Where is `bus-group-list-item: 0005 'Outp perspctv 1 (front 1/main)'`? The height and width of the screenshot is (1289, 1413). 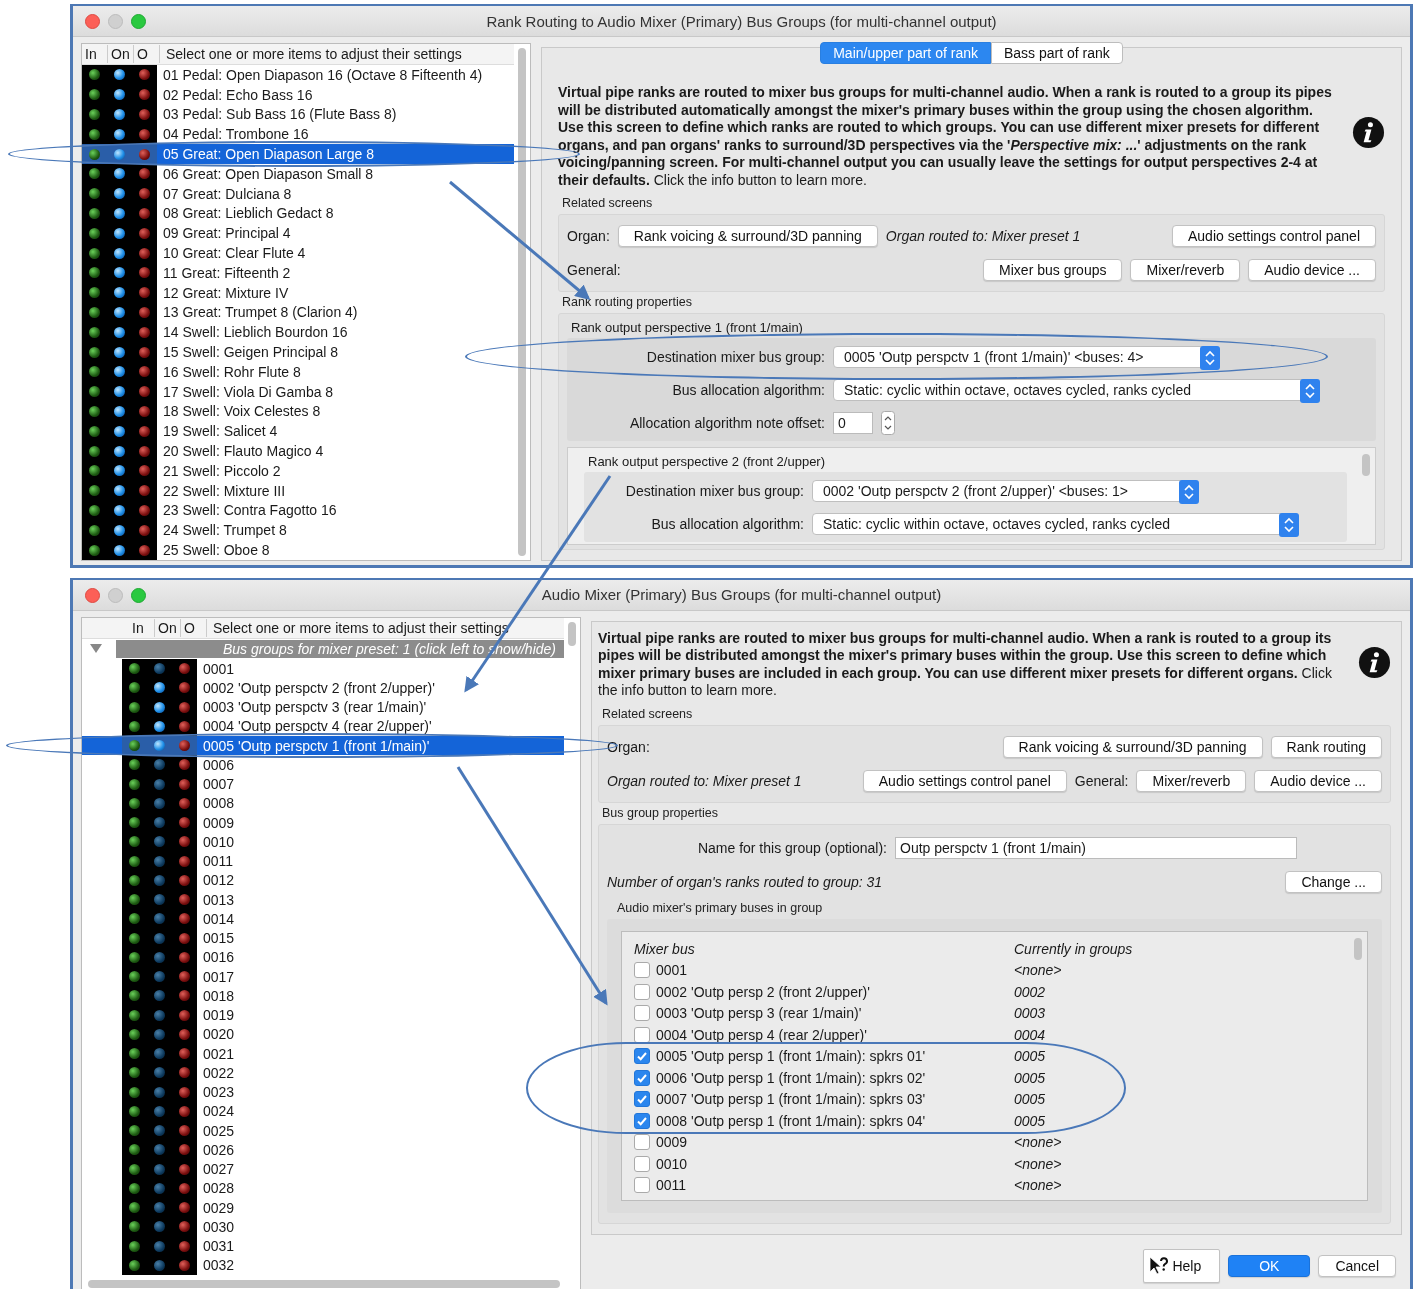
bus-group-list-item: 0005 'Outp perspctv 1 (front 1/main)' is located at coordinates (323, 745).